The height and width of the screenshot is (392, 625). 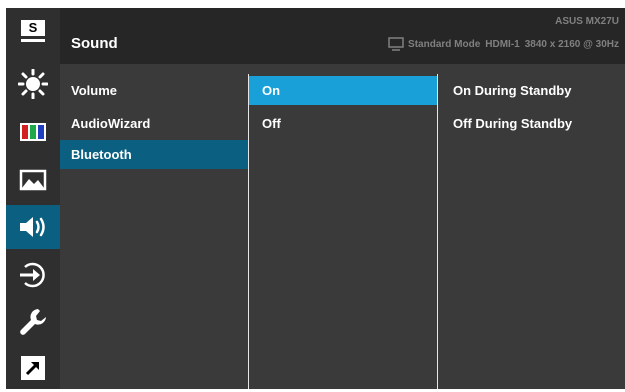 I want to click on wrench-icon, so click(x=33, y=322).